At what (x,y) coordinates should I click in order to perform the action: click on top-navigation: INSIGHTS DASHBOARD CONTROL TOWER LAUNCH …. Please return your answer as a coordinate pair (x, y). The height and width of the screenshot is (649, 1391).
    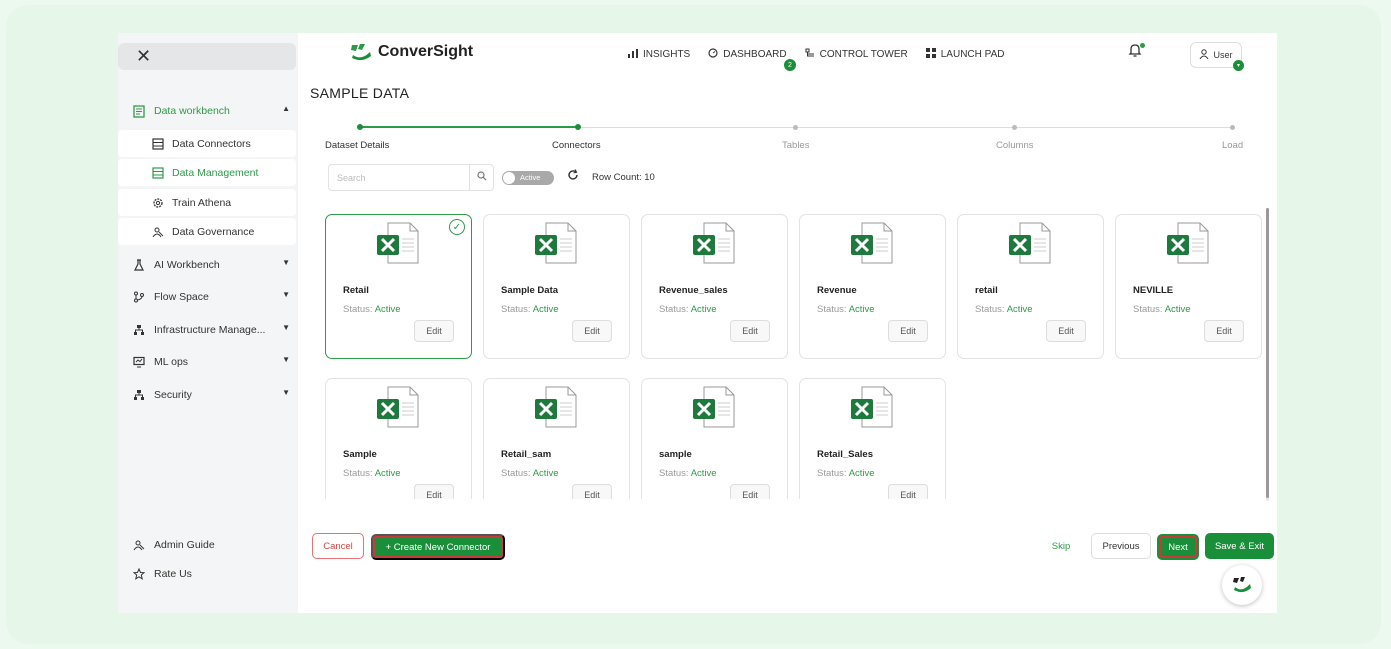
    Looking at the image, I should click on (825, 59).